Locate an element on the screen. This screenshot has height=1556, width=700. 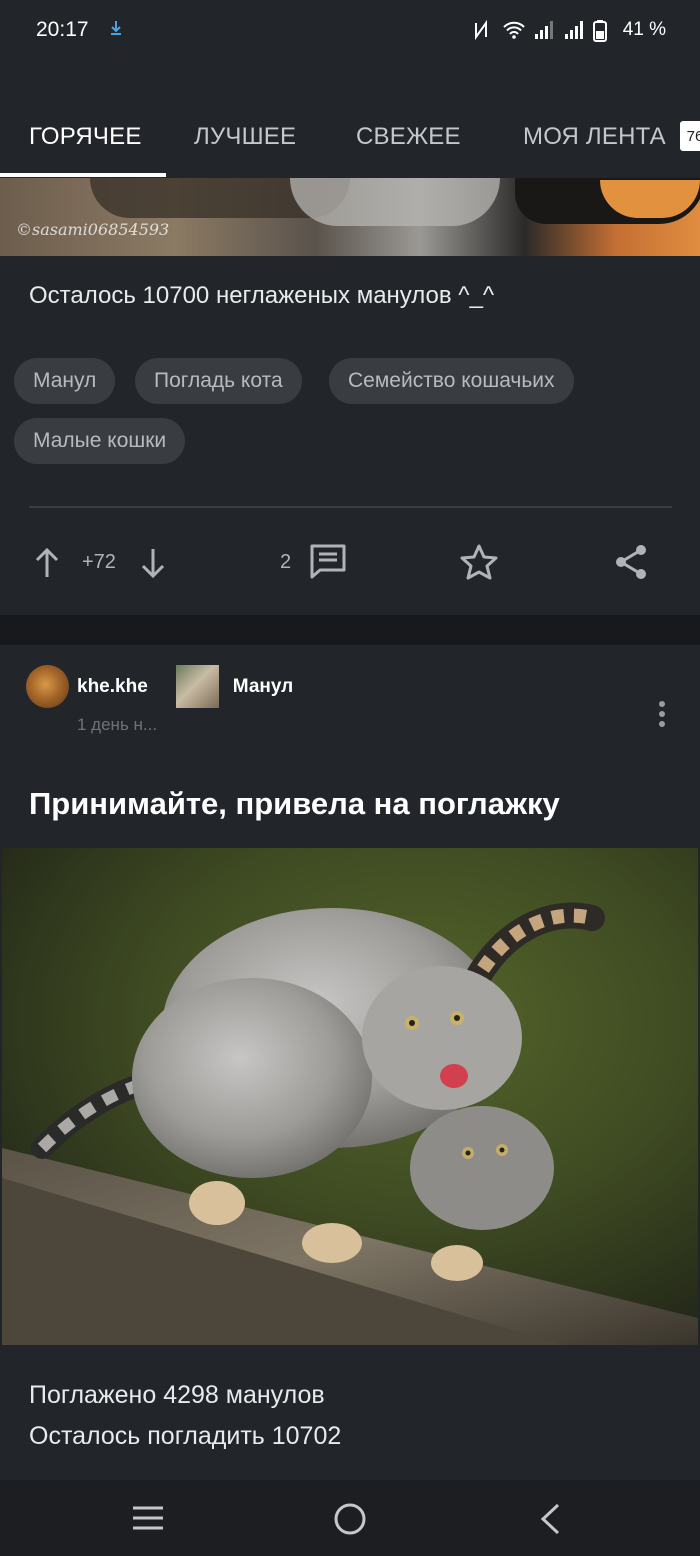
post-header: khe.khe Манул is located at coordinates (159, 686).